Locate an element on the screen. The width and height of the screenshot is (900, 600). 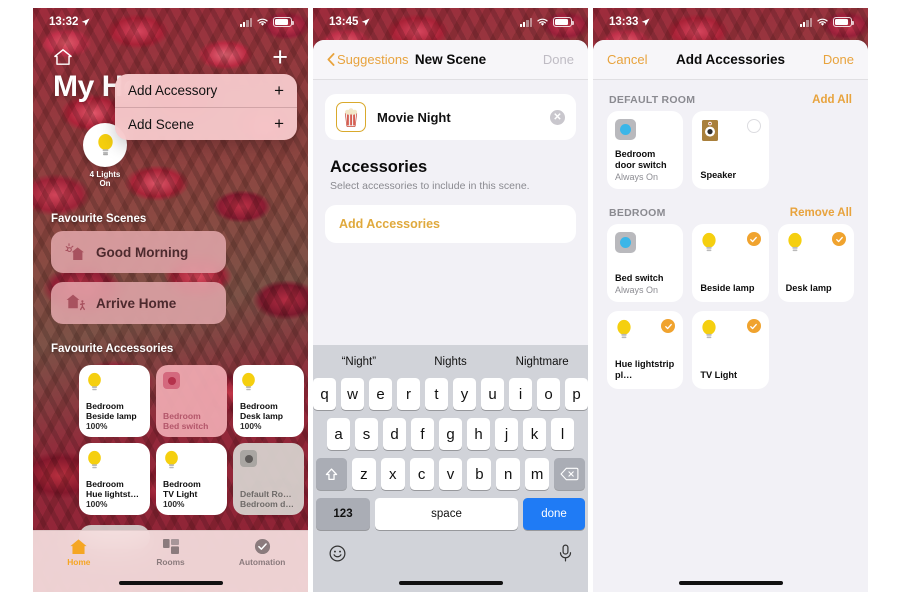
accessory-name: Beside lamp is located at coordinates (727, 287).